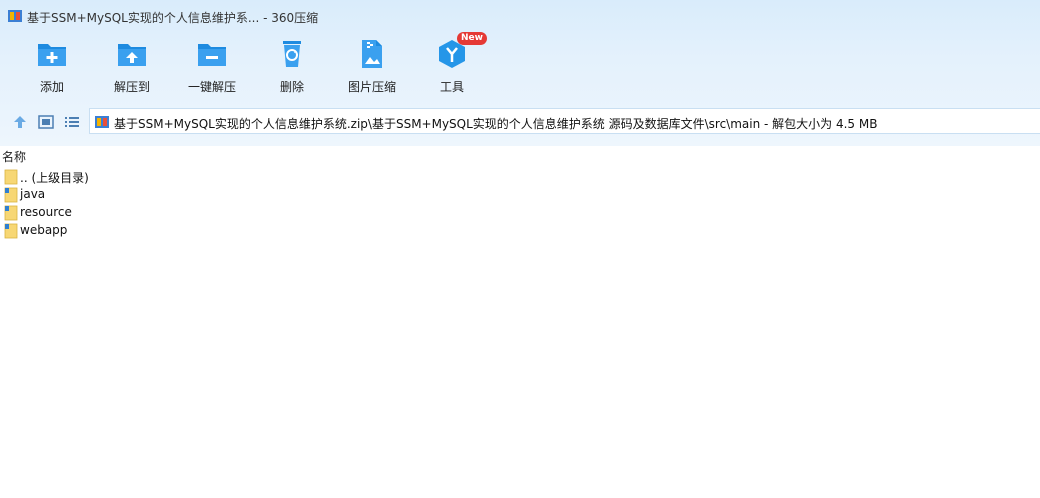  What do you see at coordinates (72, 122) in the screenshot?
I see `list-view-icon` at bounding box center [72, 122].